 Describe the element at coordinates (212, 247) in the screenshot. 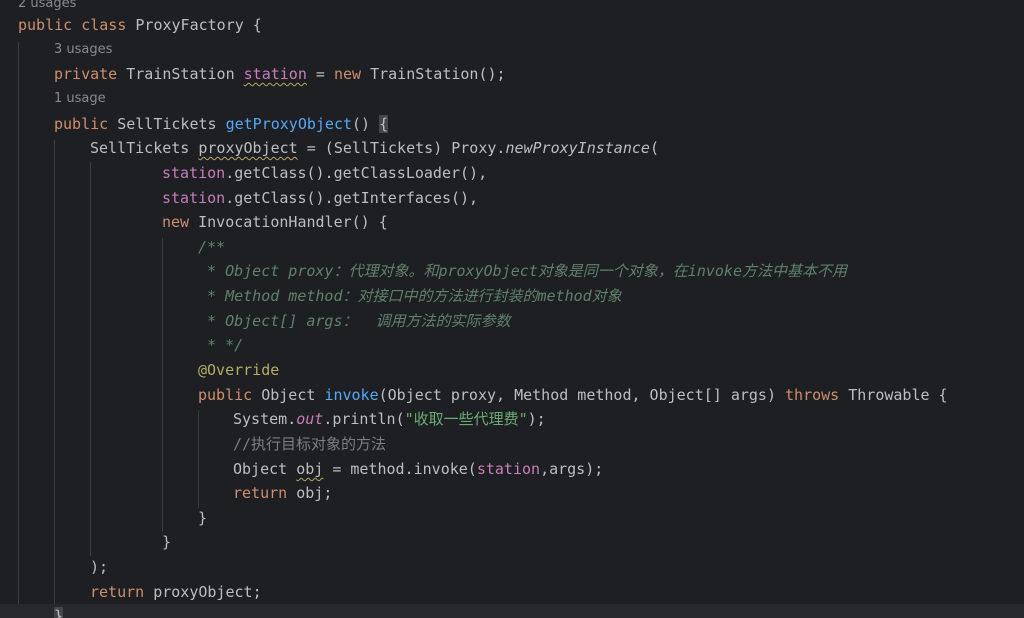

I see `doc-comment: /**` at that location.